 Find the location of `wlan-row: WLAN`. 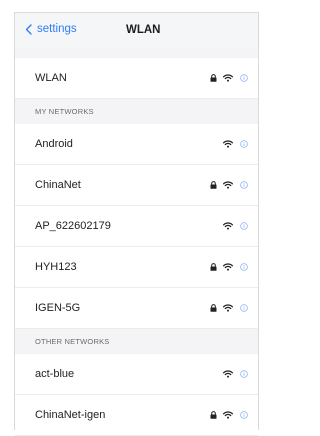

wlan-row: WLAN is located at coordinates (136, 78).